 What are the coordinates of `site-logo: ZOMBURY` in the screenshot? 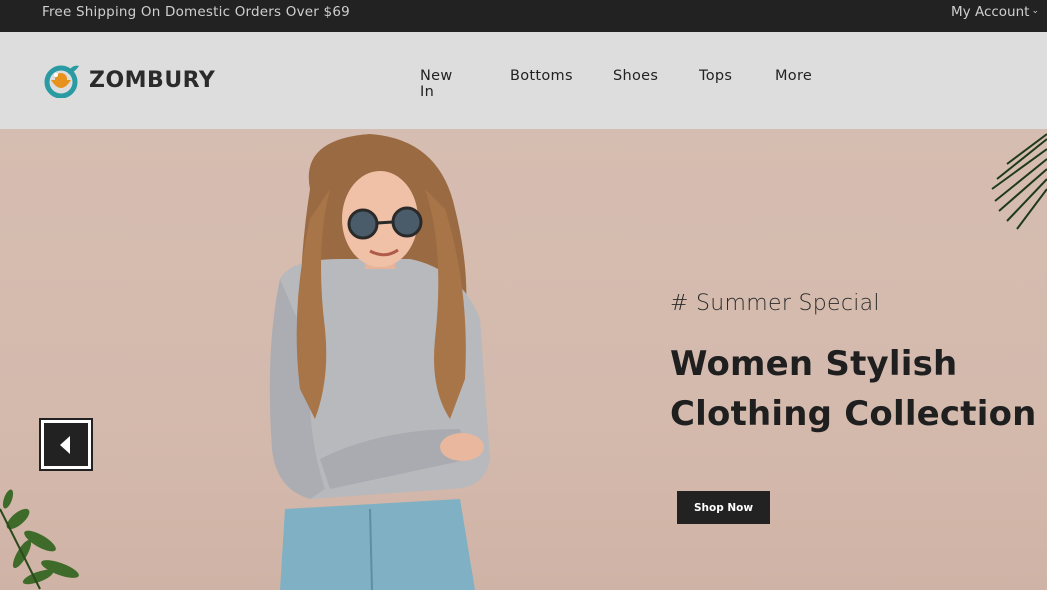 It's located at (129, 80).